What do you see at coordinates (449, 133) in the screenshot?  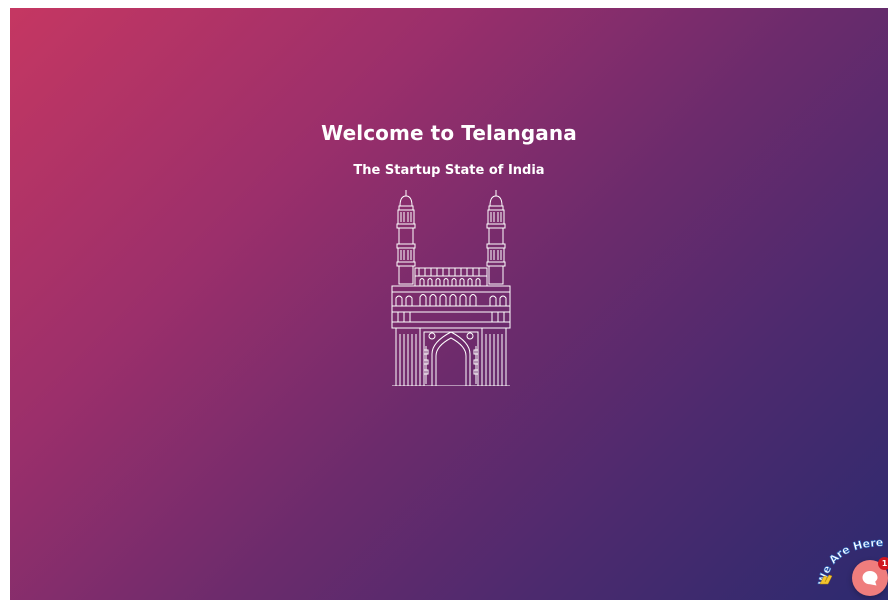 I see `page-title: Welcome to Telangana` at bounding box center [449, 133].